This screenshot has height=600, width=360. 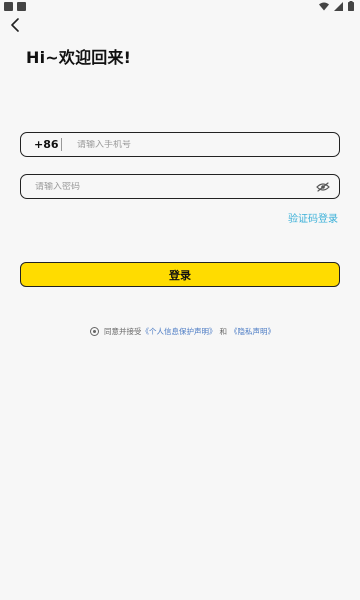 What do you see at coordinates (324, 6) in the screenshot?
I see `wifi-icon` at bounding box center [324, 6].